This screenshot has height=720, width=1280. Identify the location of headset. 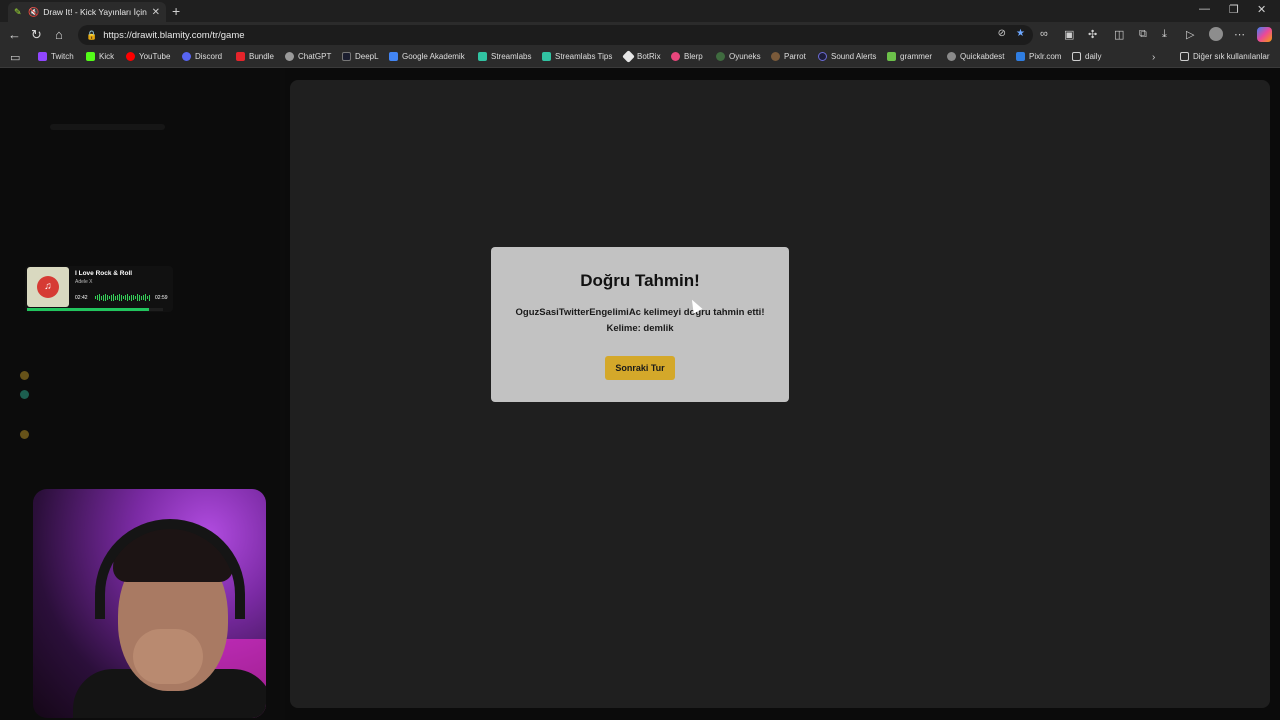
(170, 569).